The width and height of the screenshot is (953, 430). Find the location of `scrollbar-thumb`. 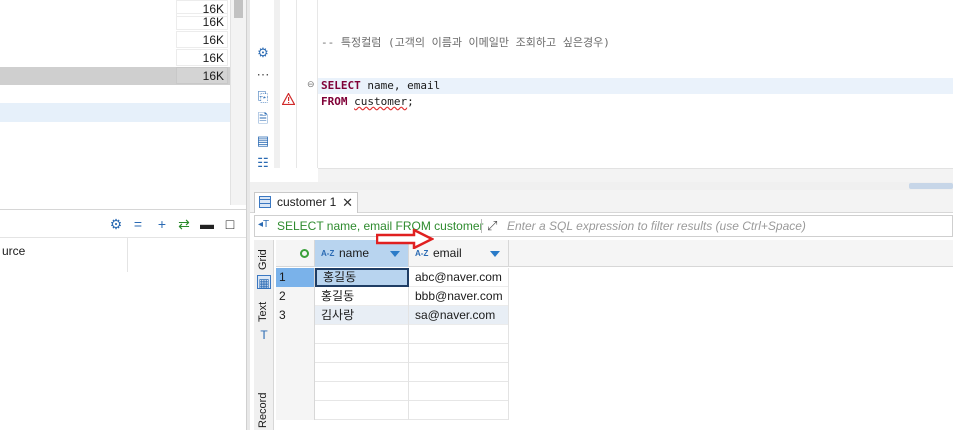

scrollbar-thumb is located at coordinates (238, 9).